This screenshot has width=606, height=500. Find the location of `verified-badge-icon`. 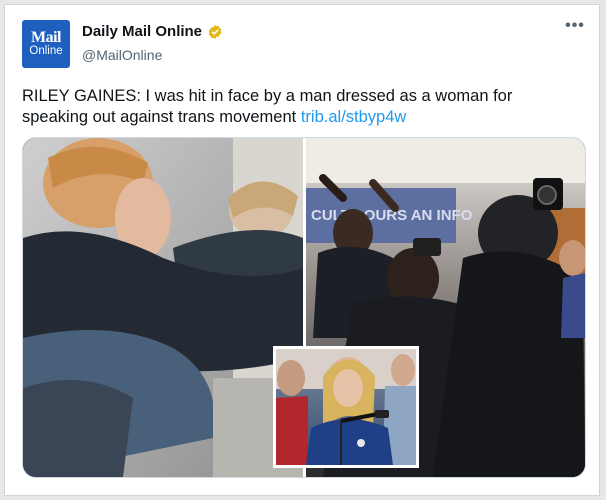

verified-badge-icon is located at coordinates (215, 32).